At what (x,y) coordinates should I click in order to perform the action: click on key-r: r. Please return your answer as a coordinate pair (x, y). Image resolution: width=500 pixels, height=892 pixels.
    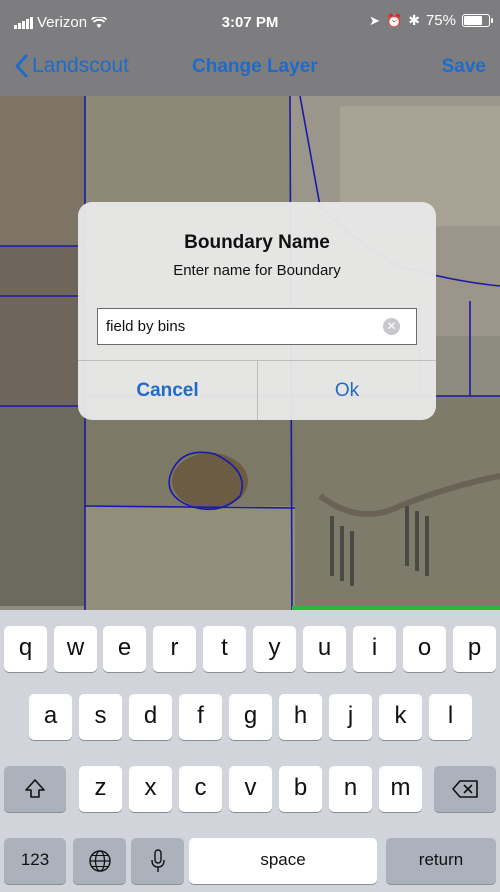
    Looking at the image, I should click on (174, 649).